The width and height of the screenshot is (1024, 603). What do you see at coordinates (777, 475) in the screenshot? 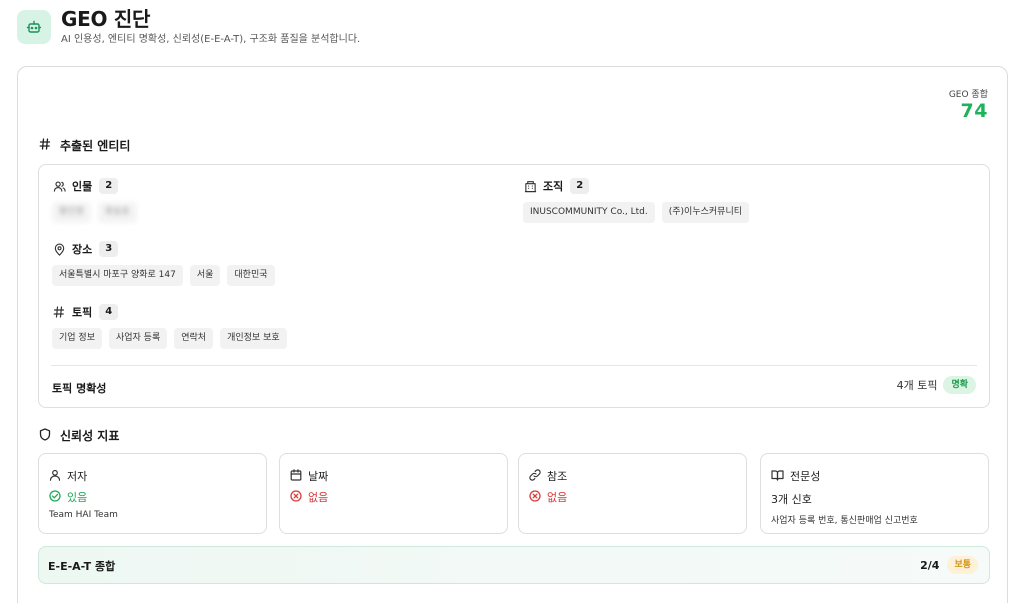
I see `book-icon` at bounding box center [777, 475].